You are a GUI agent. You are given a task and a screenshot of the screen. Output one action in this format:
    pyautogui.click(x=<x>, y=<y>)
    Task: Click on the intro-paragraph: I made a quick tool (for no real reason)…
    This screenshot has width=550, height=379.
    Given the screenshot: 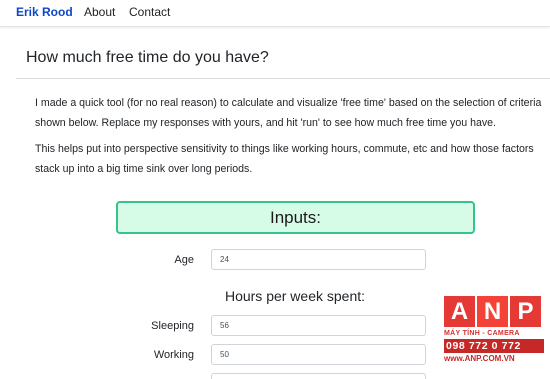 What is the action you would take?
    pyautogui.click(x=288, y=113)
    